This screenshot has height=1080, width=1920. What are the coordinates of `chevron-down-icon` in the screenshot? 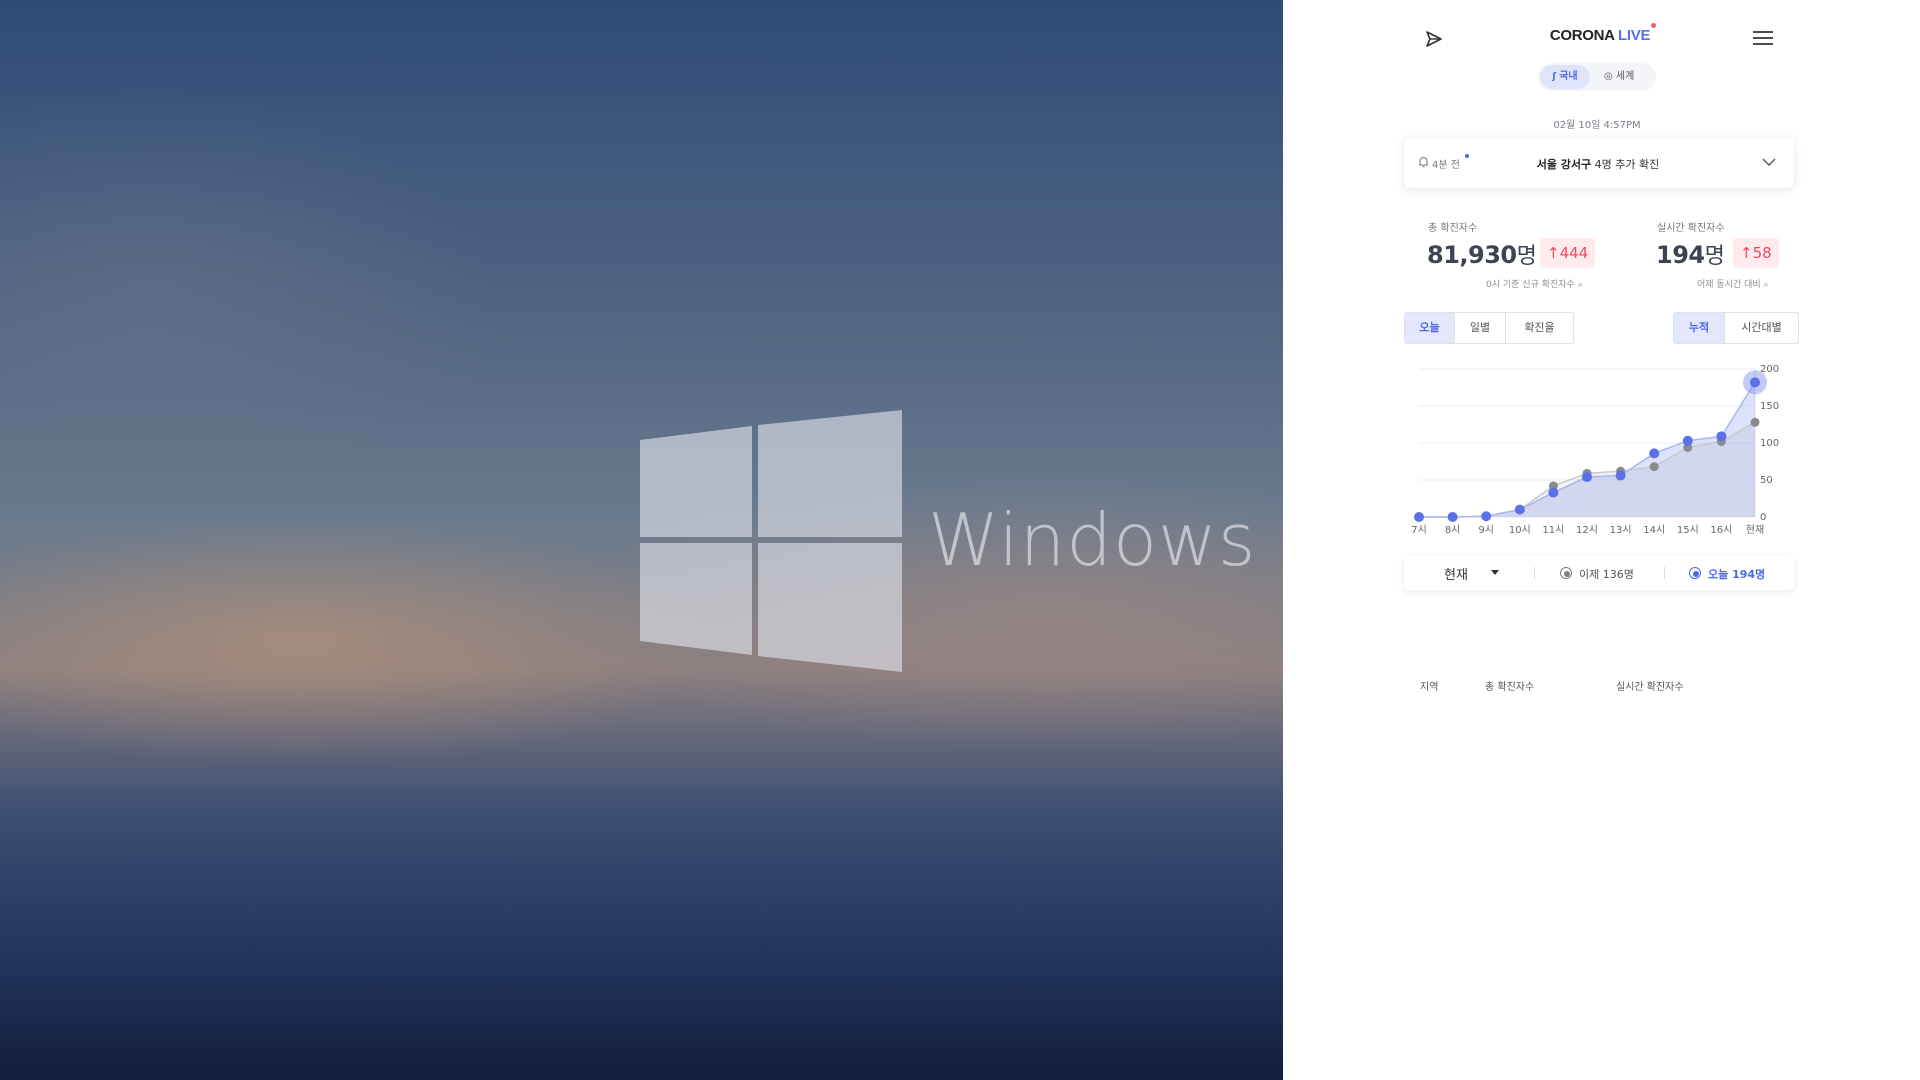 It's located at (1769, 162).